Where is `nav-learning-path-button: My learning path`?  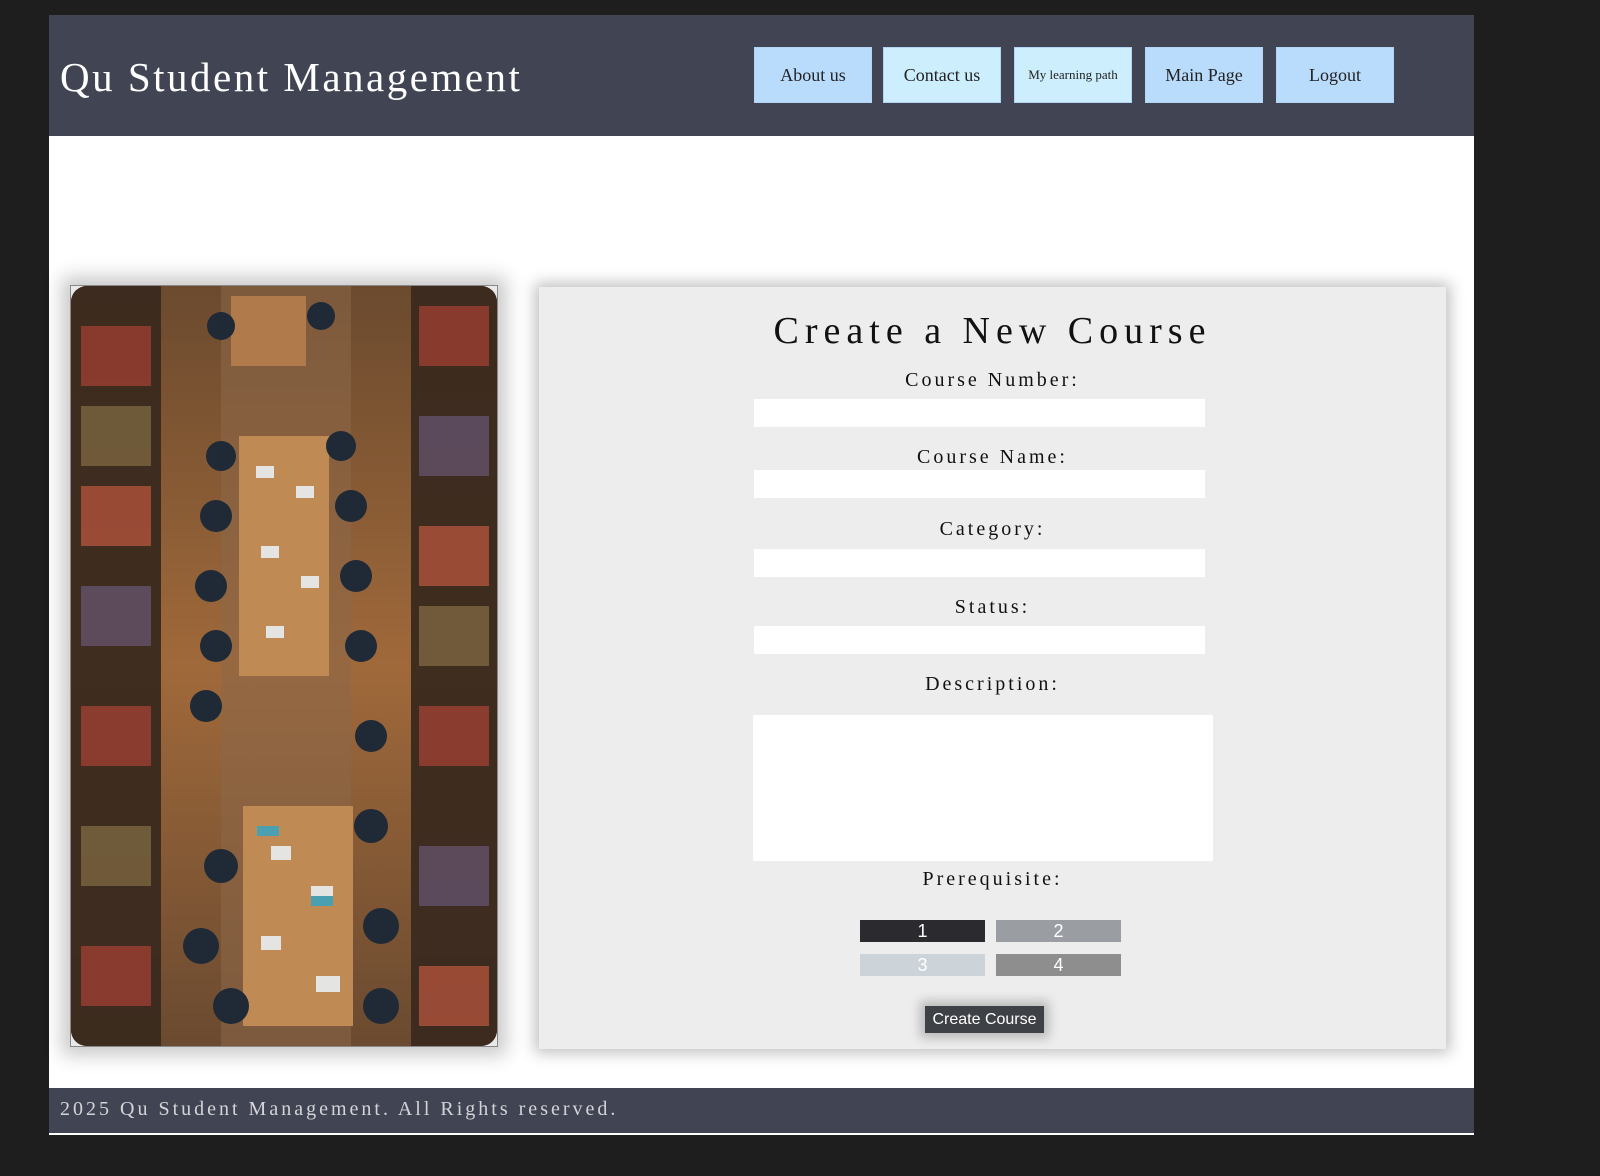
nav-learning-path-button: My learning path is located at coordinates (1073, 75).